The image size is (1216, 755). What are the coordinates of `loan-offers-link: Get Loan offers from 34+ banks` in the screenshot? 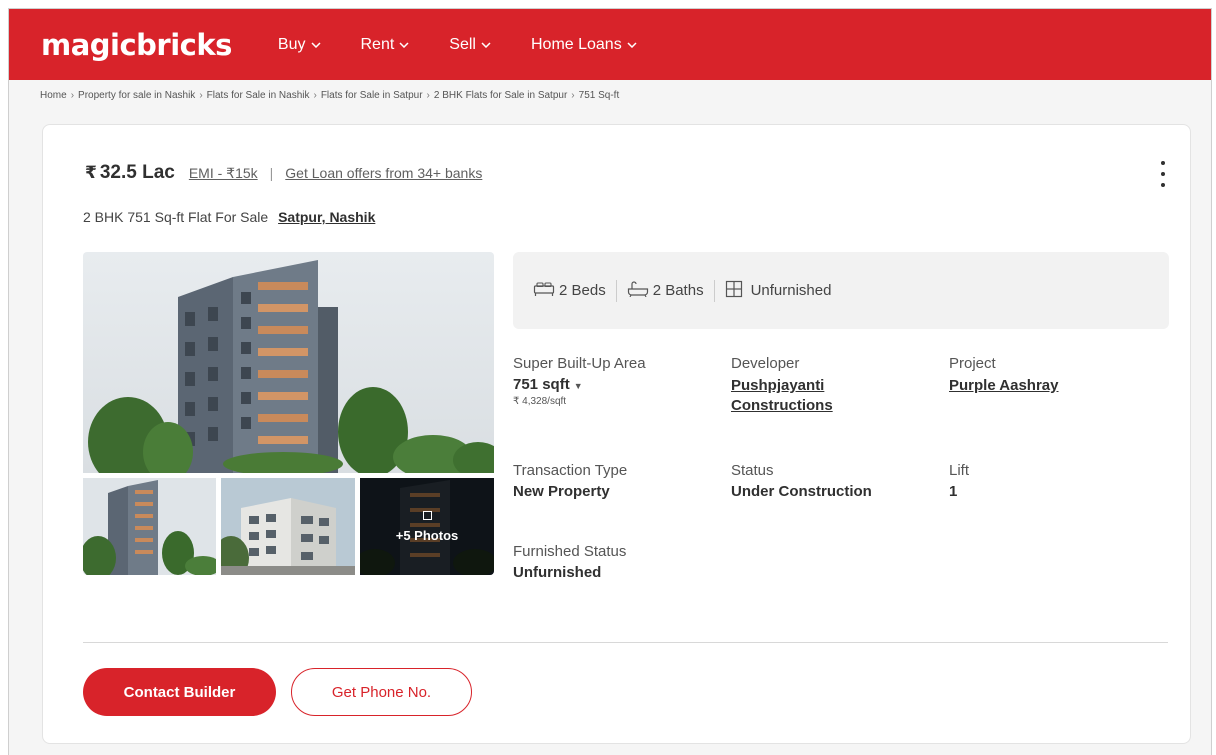 It's located at (383, 173).